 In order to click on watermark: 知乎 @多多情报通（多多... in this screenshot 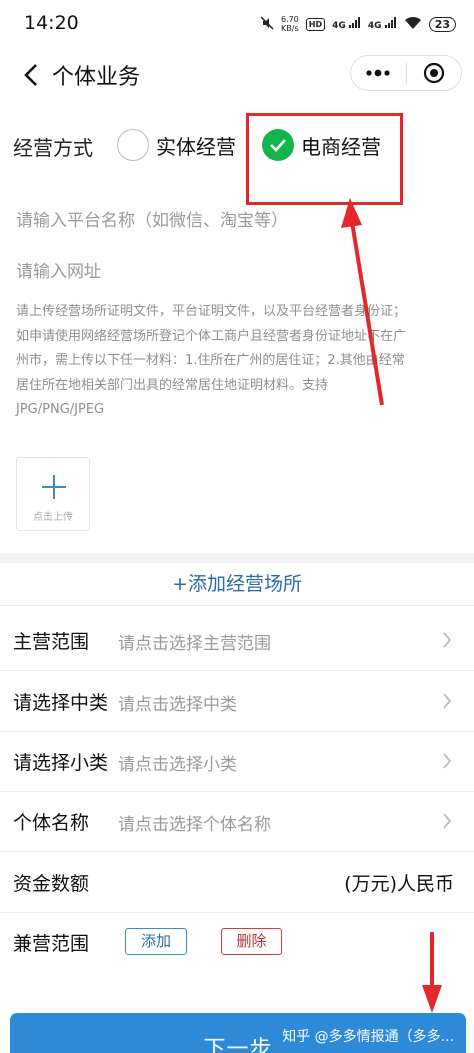, I will do `click(368, 1037)`.